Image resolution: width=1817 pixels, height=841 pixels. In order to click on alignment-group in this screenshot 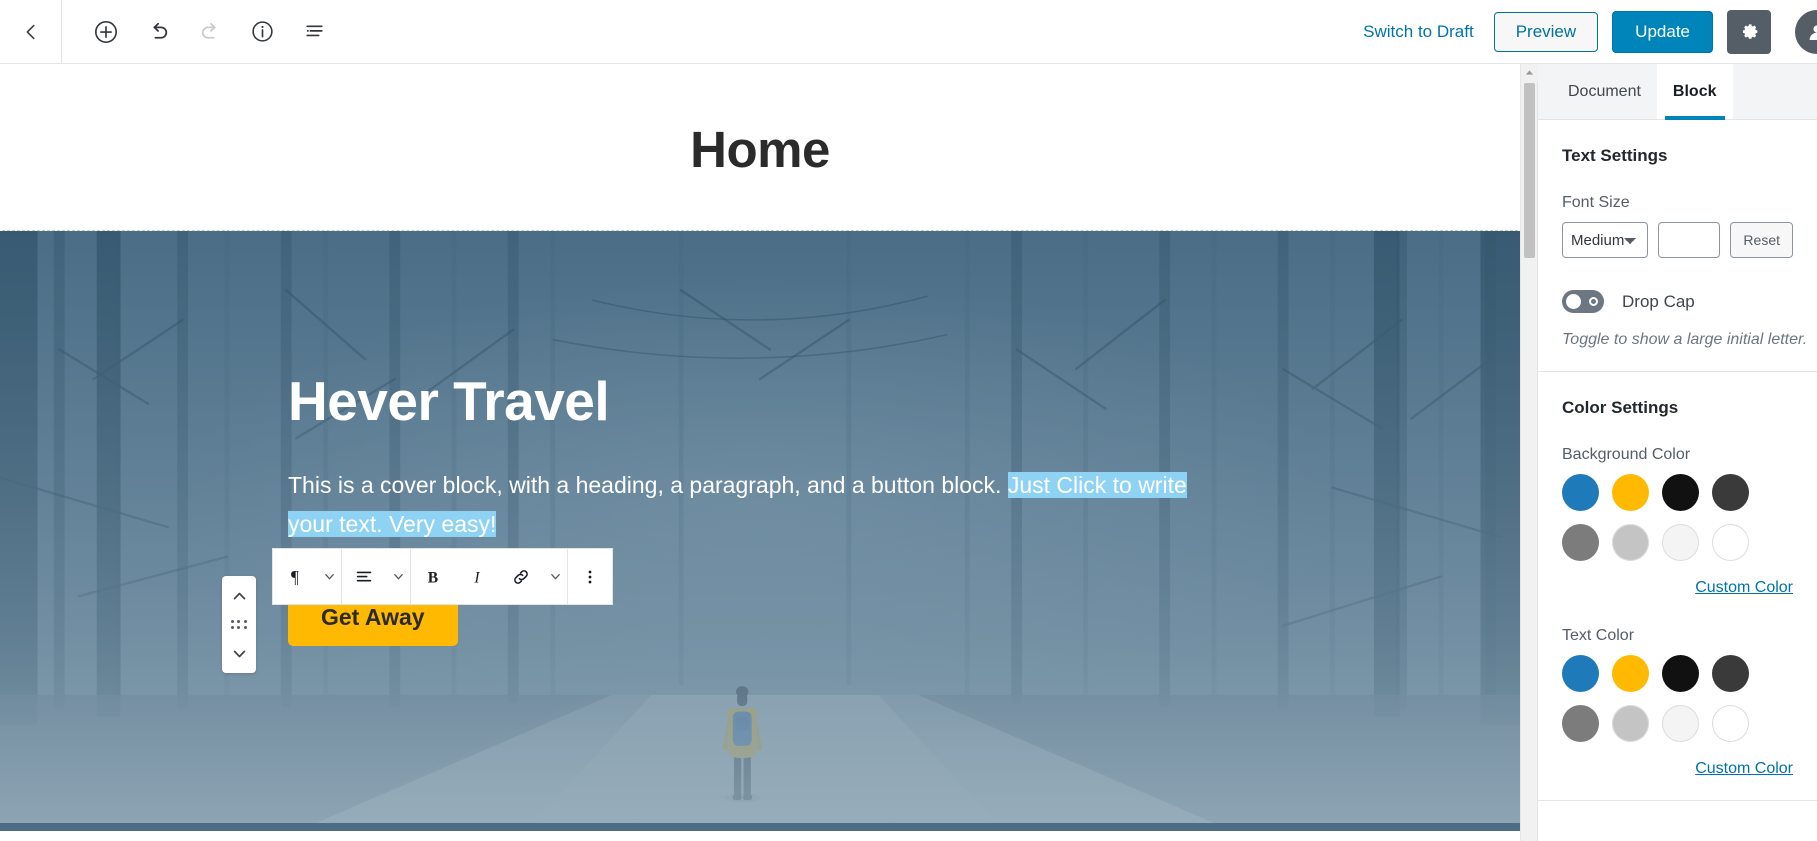, I will do `click(376, 576)`.